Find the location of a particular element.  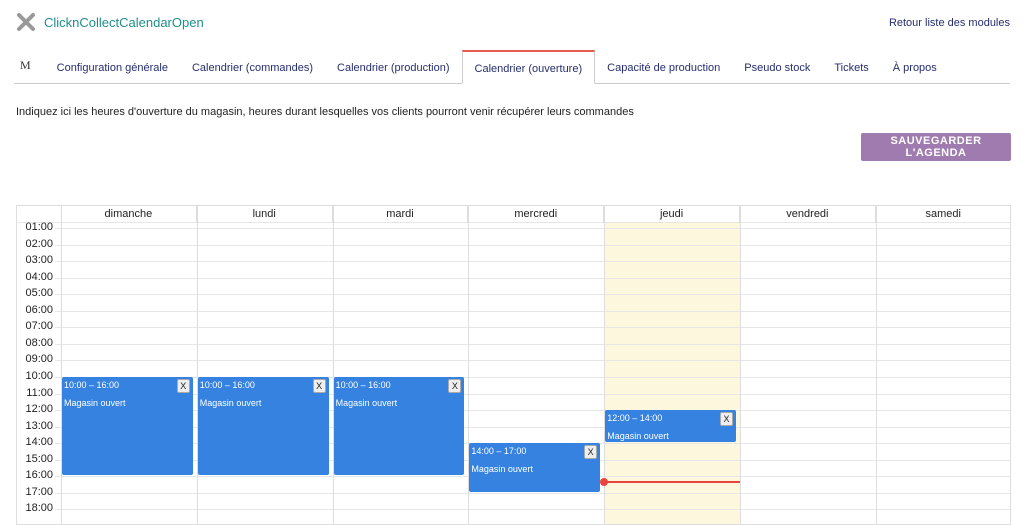

tab-1: Configuration générale is located at coordinates (112, 67).